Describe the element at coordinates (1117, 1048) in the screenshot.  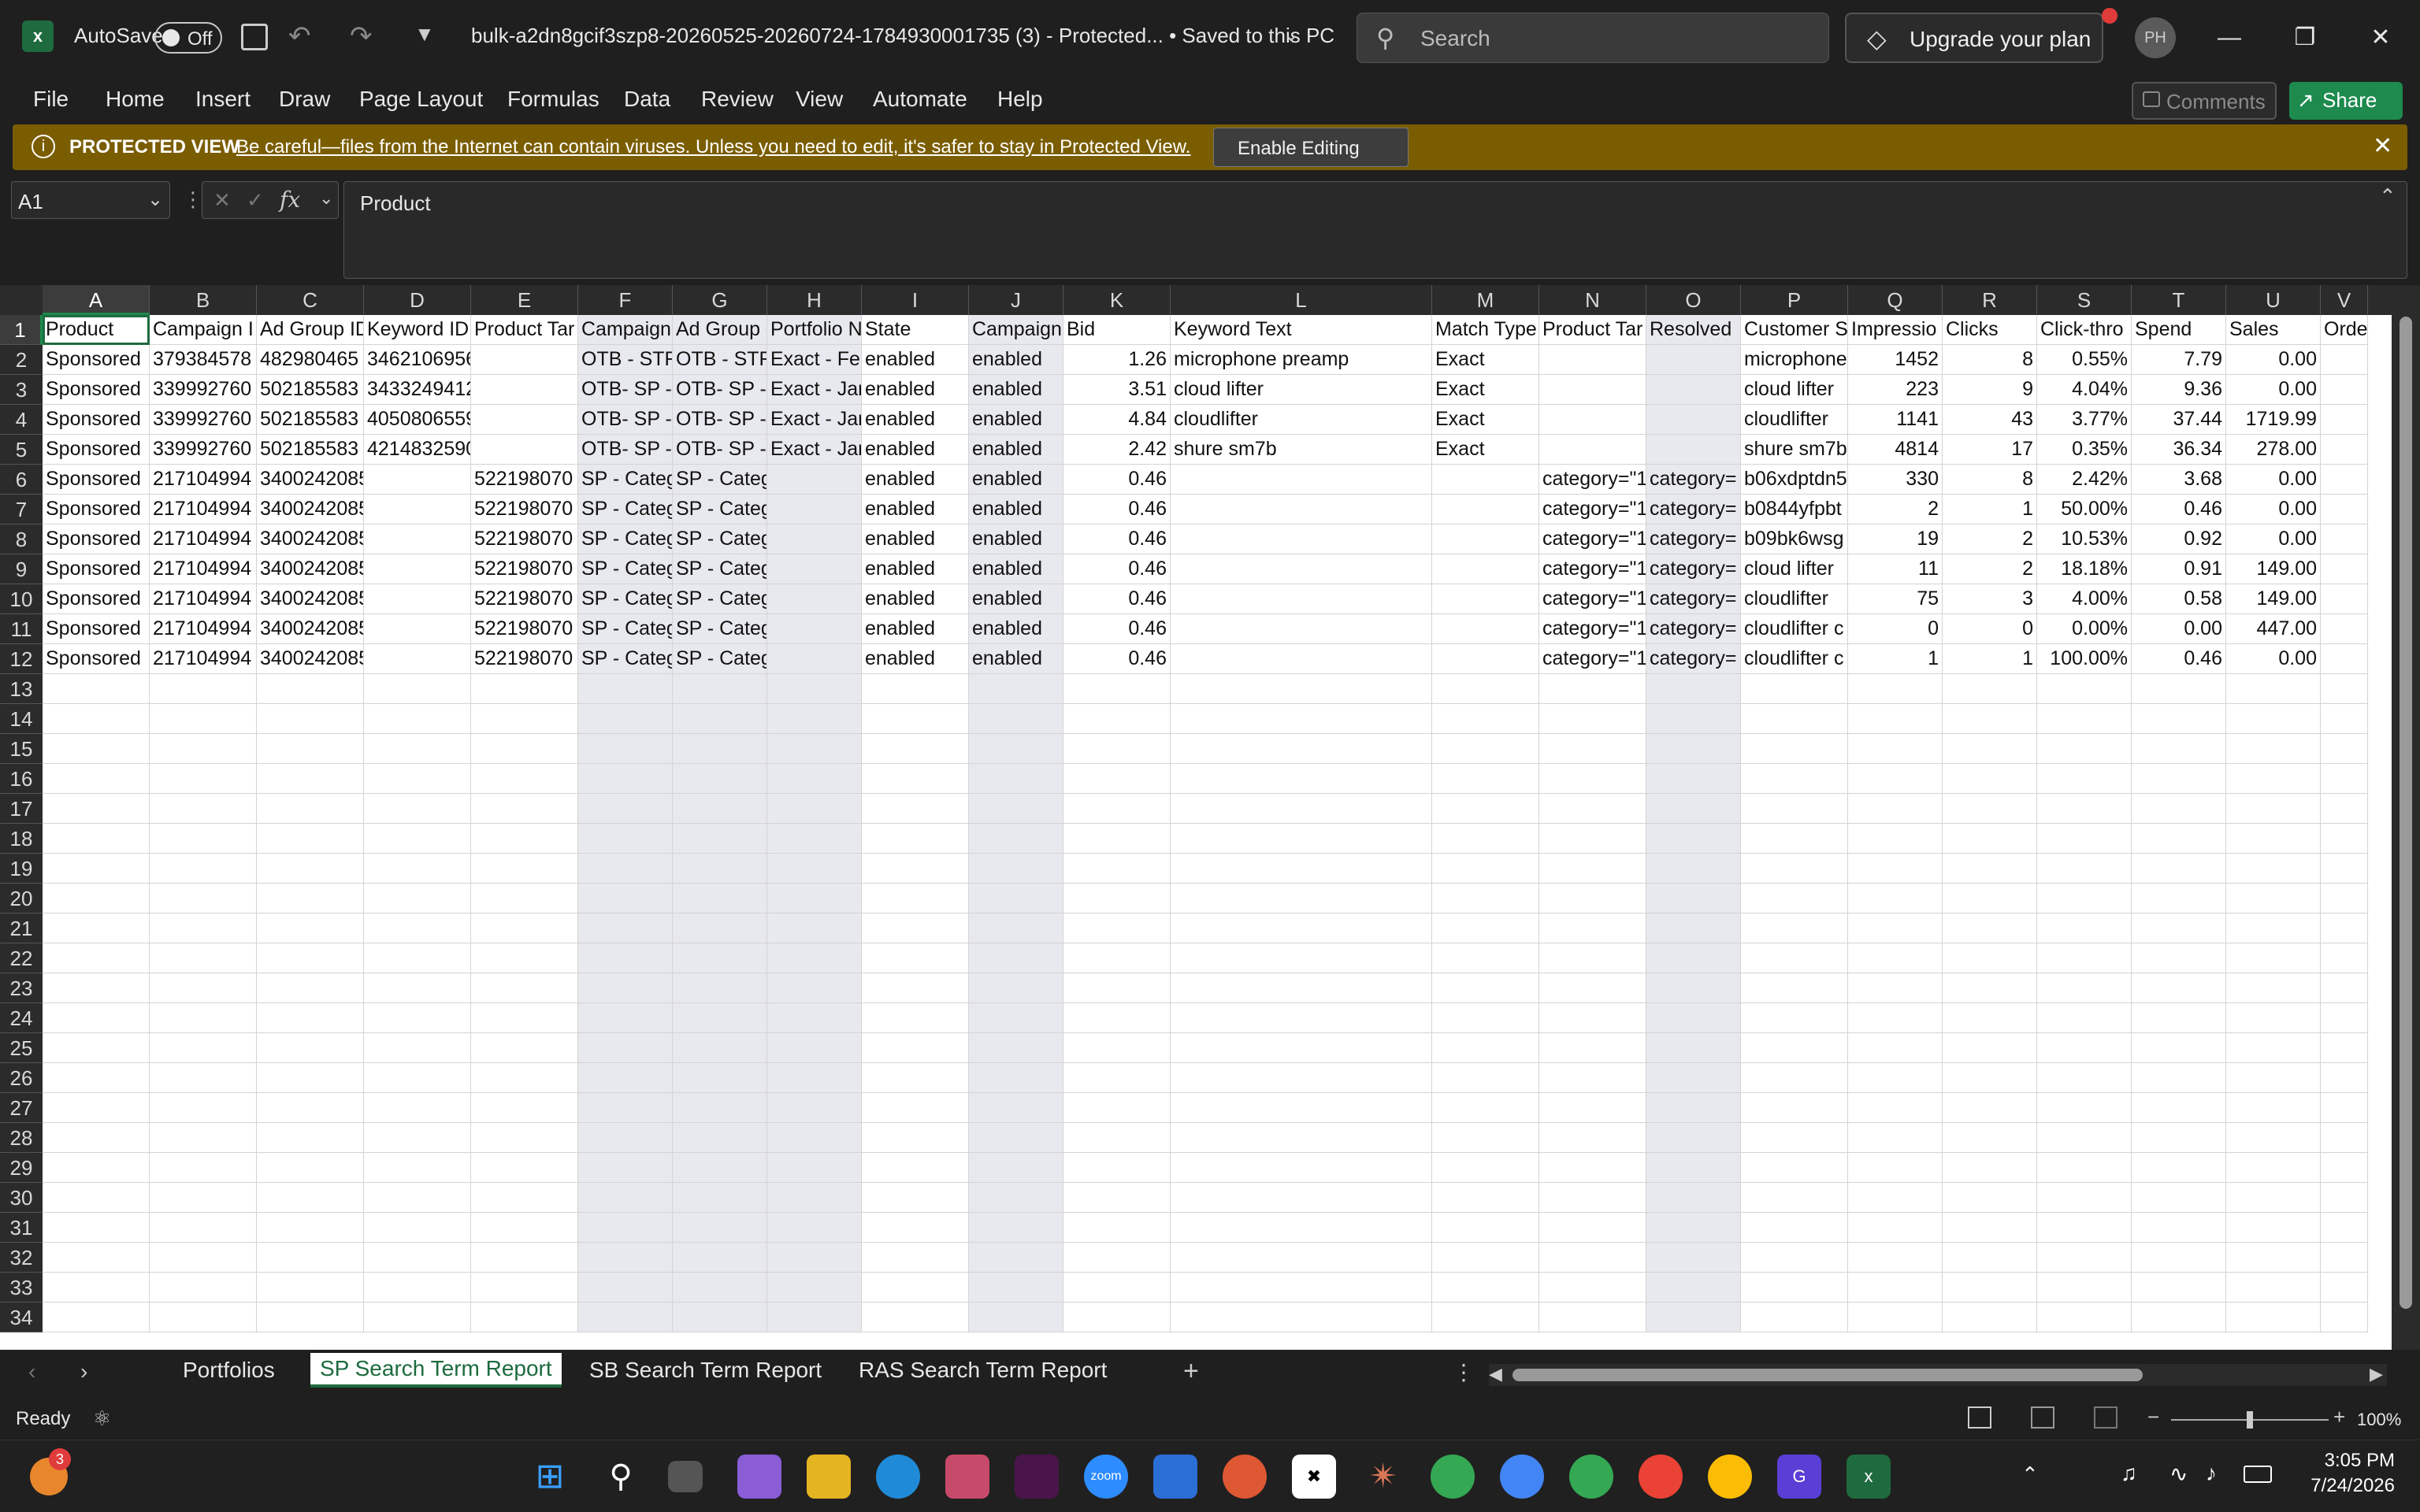
I see `cell-k25` at that location.